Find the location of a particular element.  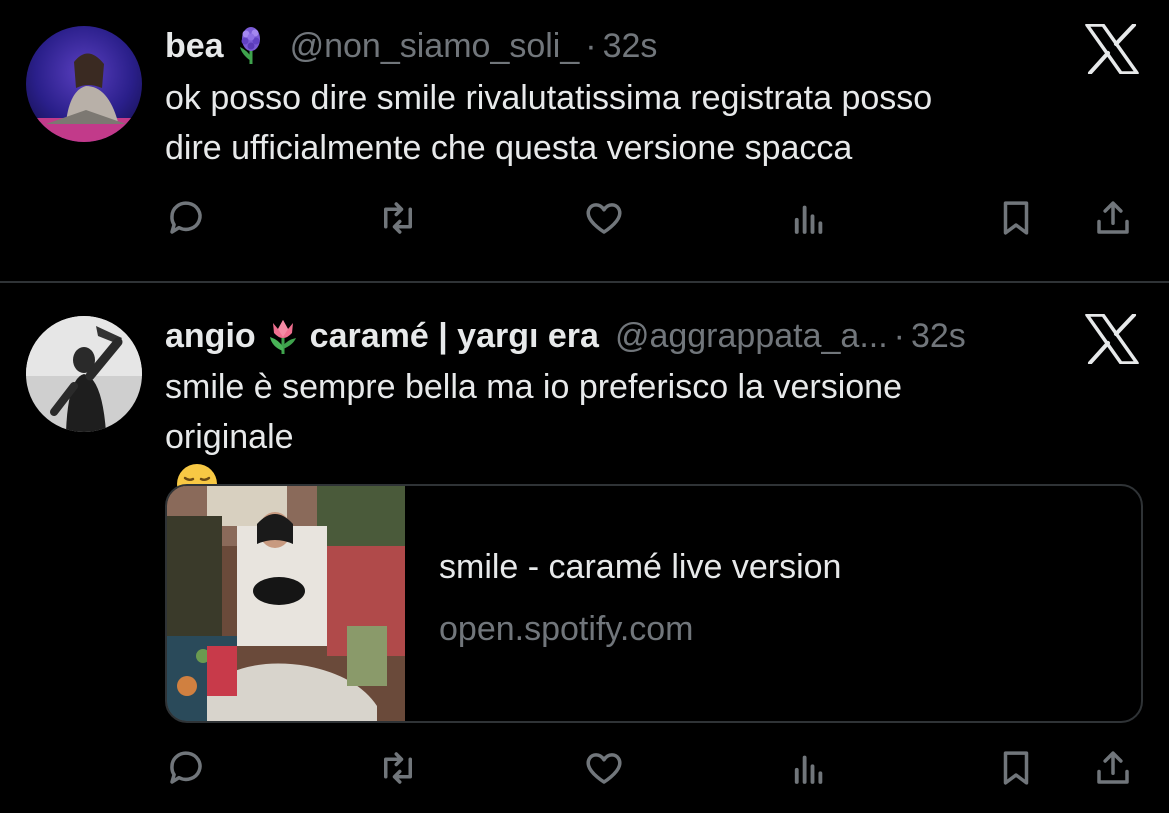

display-name-suffix: caramé | yargı era is located at coordinates (454, 336).